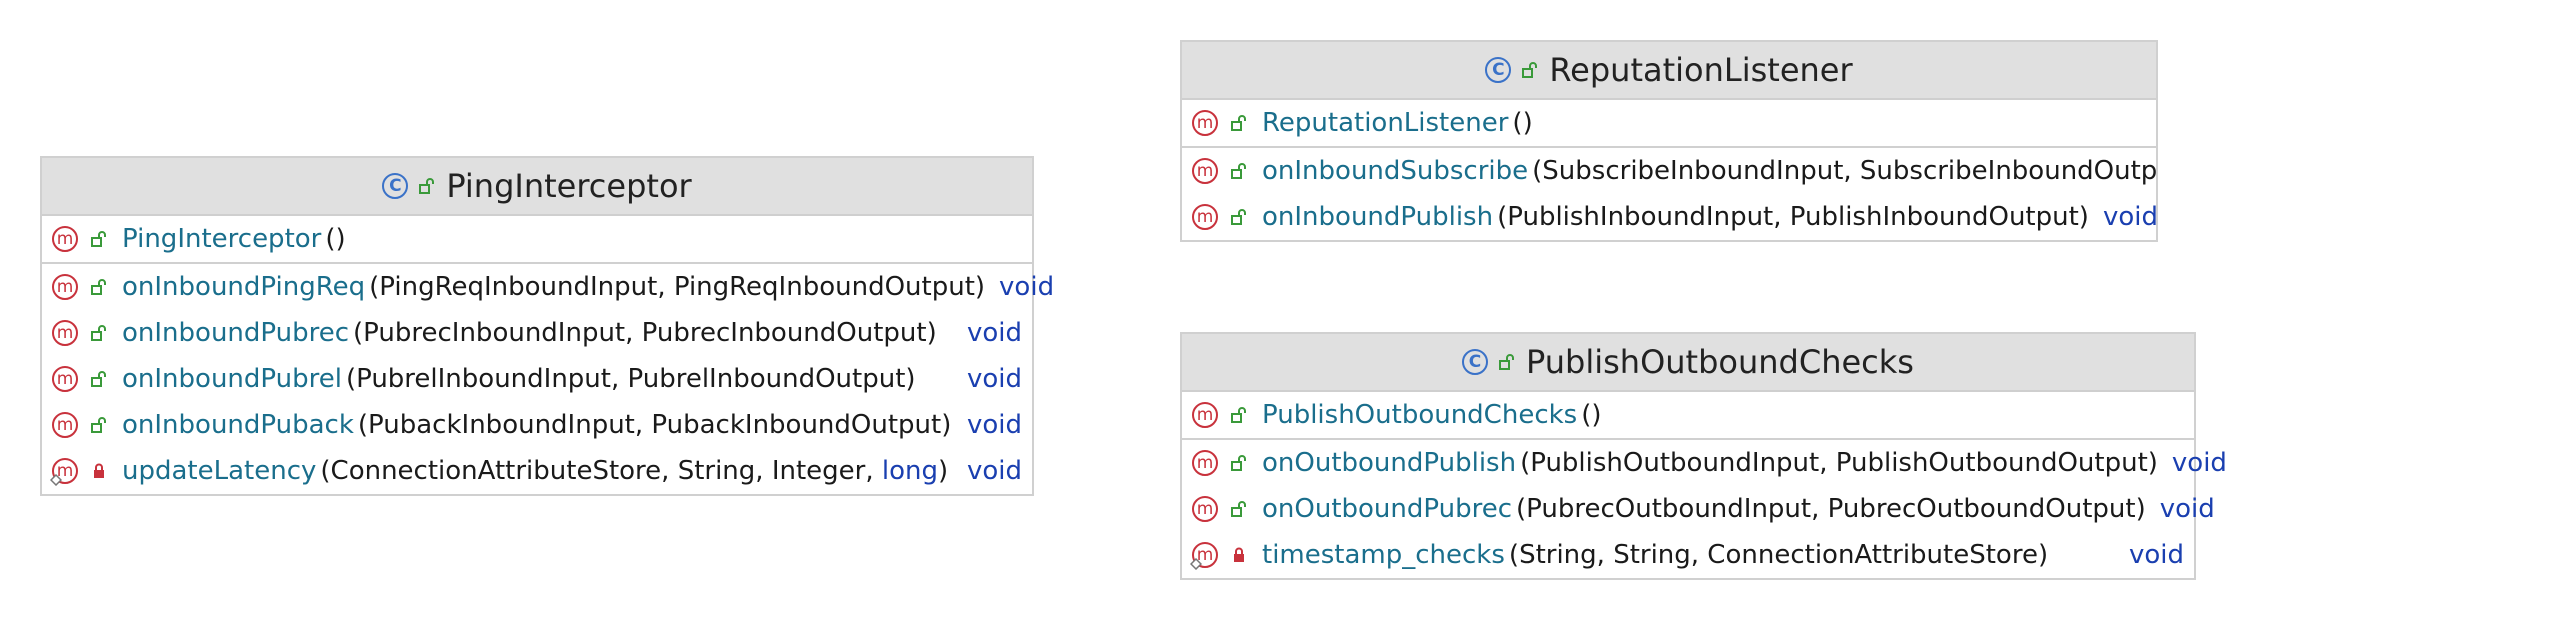 This screenshot has width=2554, height=632. What do you see at coordinates (910, 471) in the screenshot?
I see `keyword-long: long` at bounding box center [910, 471].